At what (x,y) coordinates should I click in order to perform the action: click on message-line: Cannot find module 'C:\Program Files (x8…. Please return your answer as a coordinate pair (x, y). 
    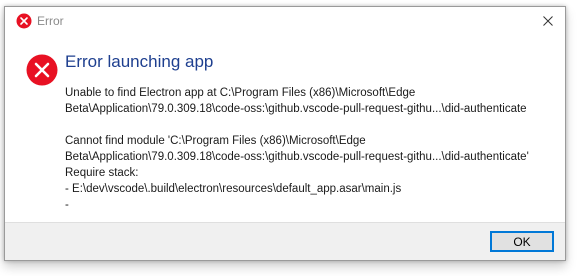
    Looking at the image, I should click on (215, 141).